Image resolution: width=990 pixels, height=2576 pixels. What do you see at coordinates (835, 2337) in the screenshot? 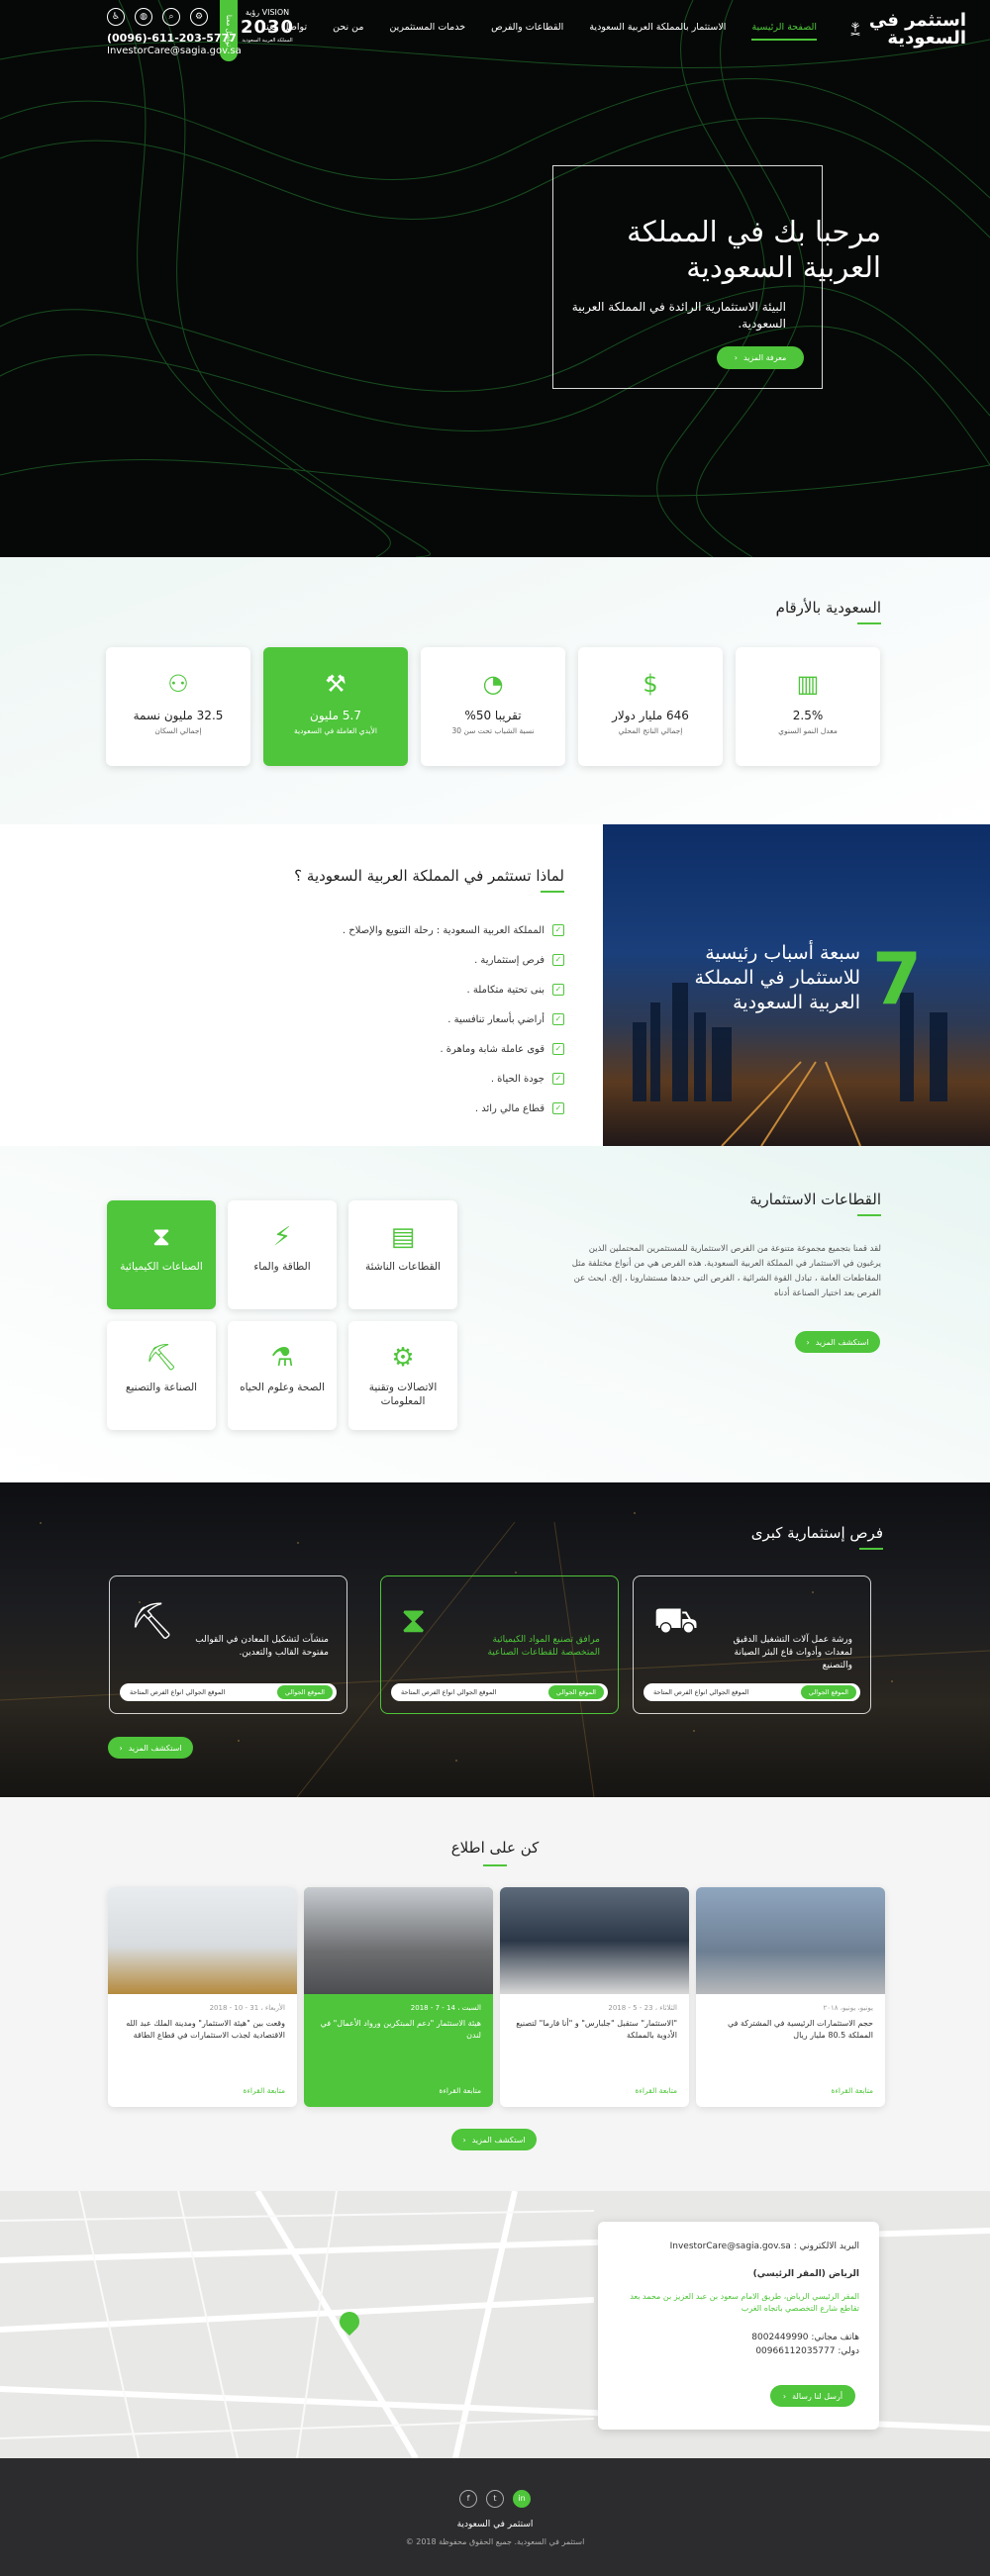
I see `phone-label: هاتف مجاني:` at bounding box center [835, 2337].